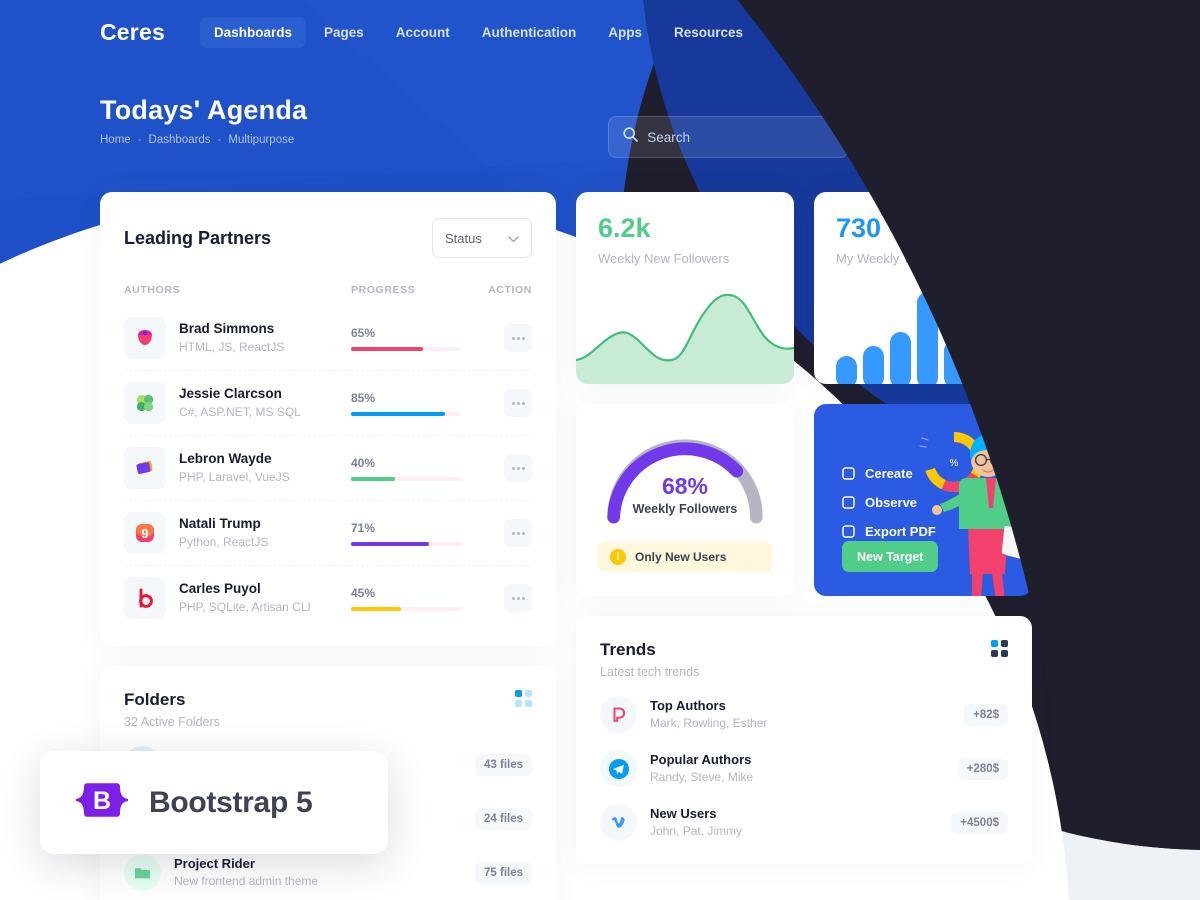  Describe the element at coordinates (328, 338) in the screenshot. I see `table-row: Brad Simmons HTML, JS, ReactJS 65%` at that location.